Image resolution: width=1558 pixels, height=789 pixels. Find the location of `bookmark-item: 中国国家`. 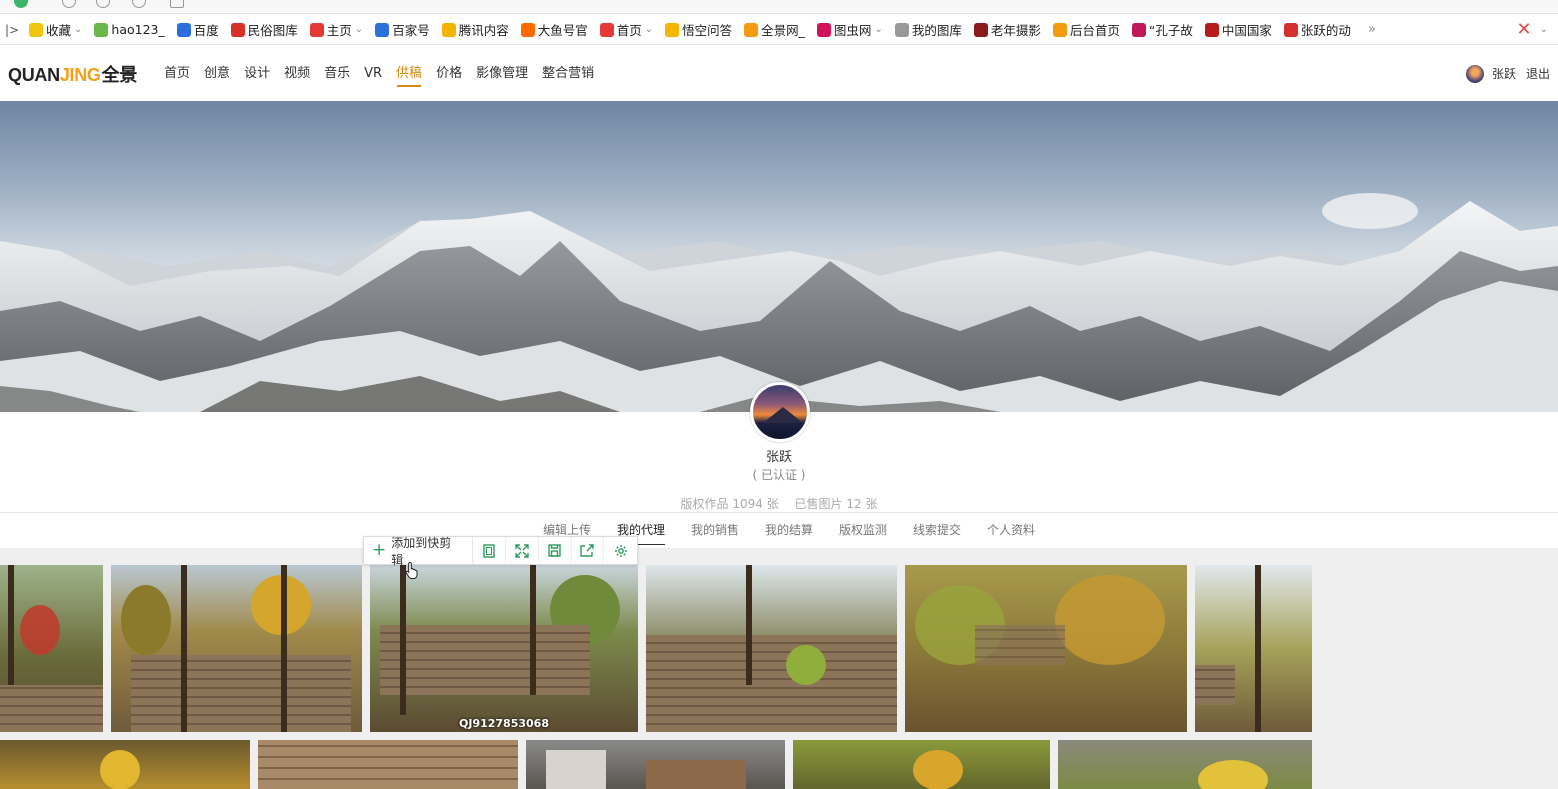

bookmark-item: 中国国家 is located at coordinates (1239, 30).